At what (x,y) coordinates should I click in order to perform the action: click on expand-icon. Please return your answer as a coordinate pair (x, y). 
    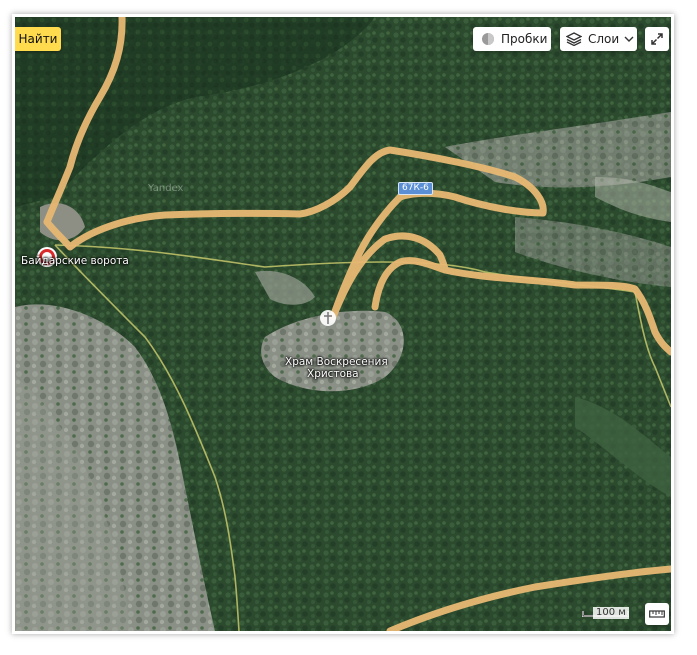
    Looking at the image, I should click on (657, 39).